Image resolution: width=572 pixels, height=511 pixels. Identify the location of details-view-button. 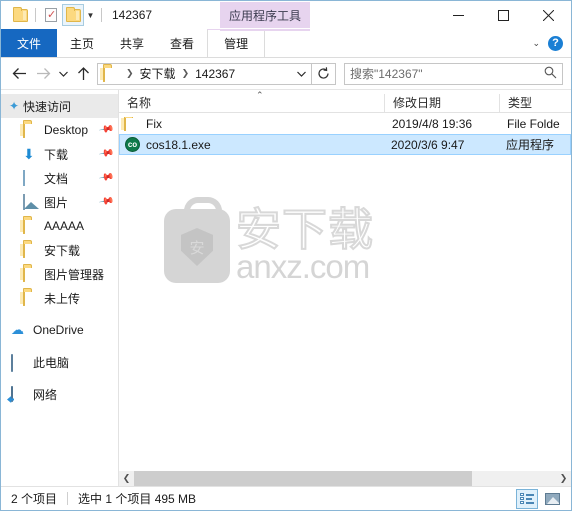
(527, 498).